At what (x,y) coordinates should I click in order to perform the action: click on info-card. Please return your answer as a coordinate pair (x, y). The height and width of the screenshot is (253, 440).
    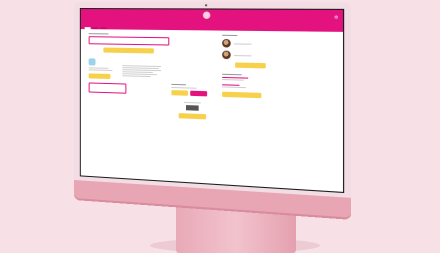
    Looking at the image, I should click on (107, 76).